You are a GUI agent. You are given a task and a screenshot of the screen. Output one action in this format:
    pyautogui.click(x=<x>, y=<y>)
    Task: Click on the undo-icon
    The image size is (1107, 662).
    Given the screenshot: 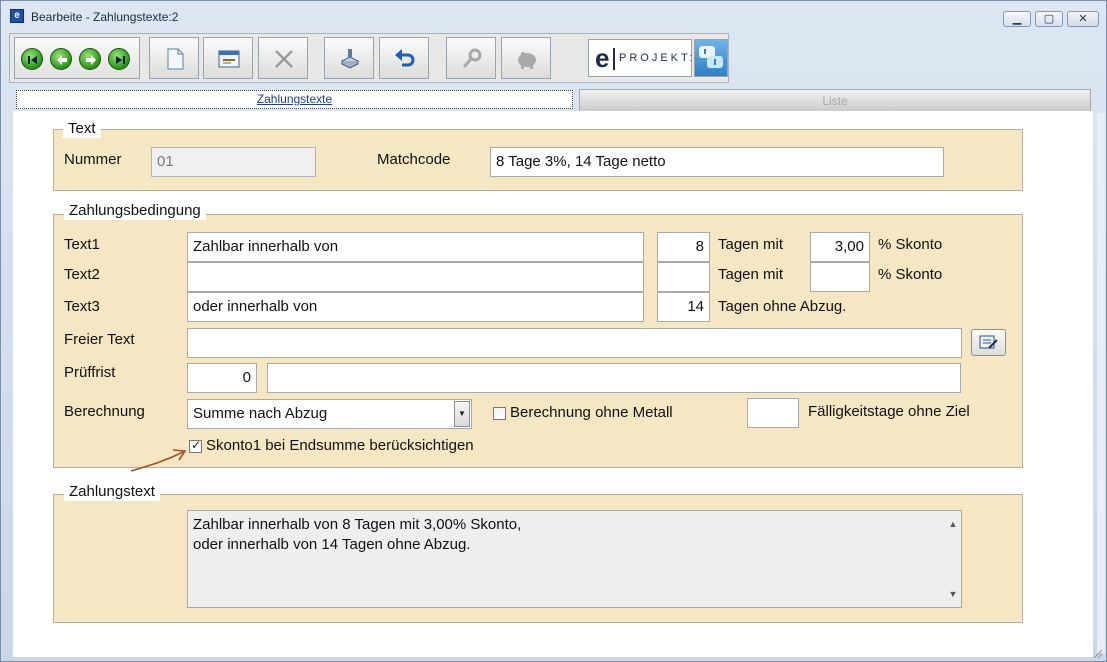 What is the action you would take?
    pyautogui.click(x=405, y=58)
    